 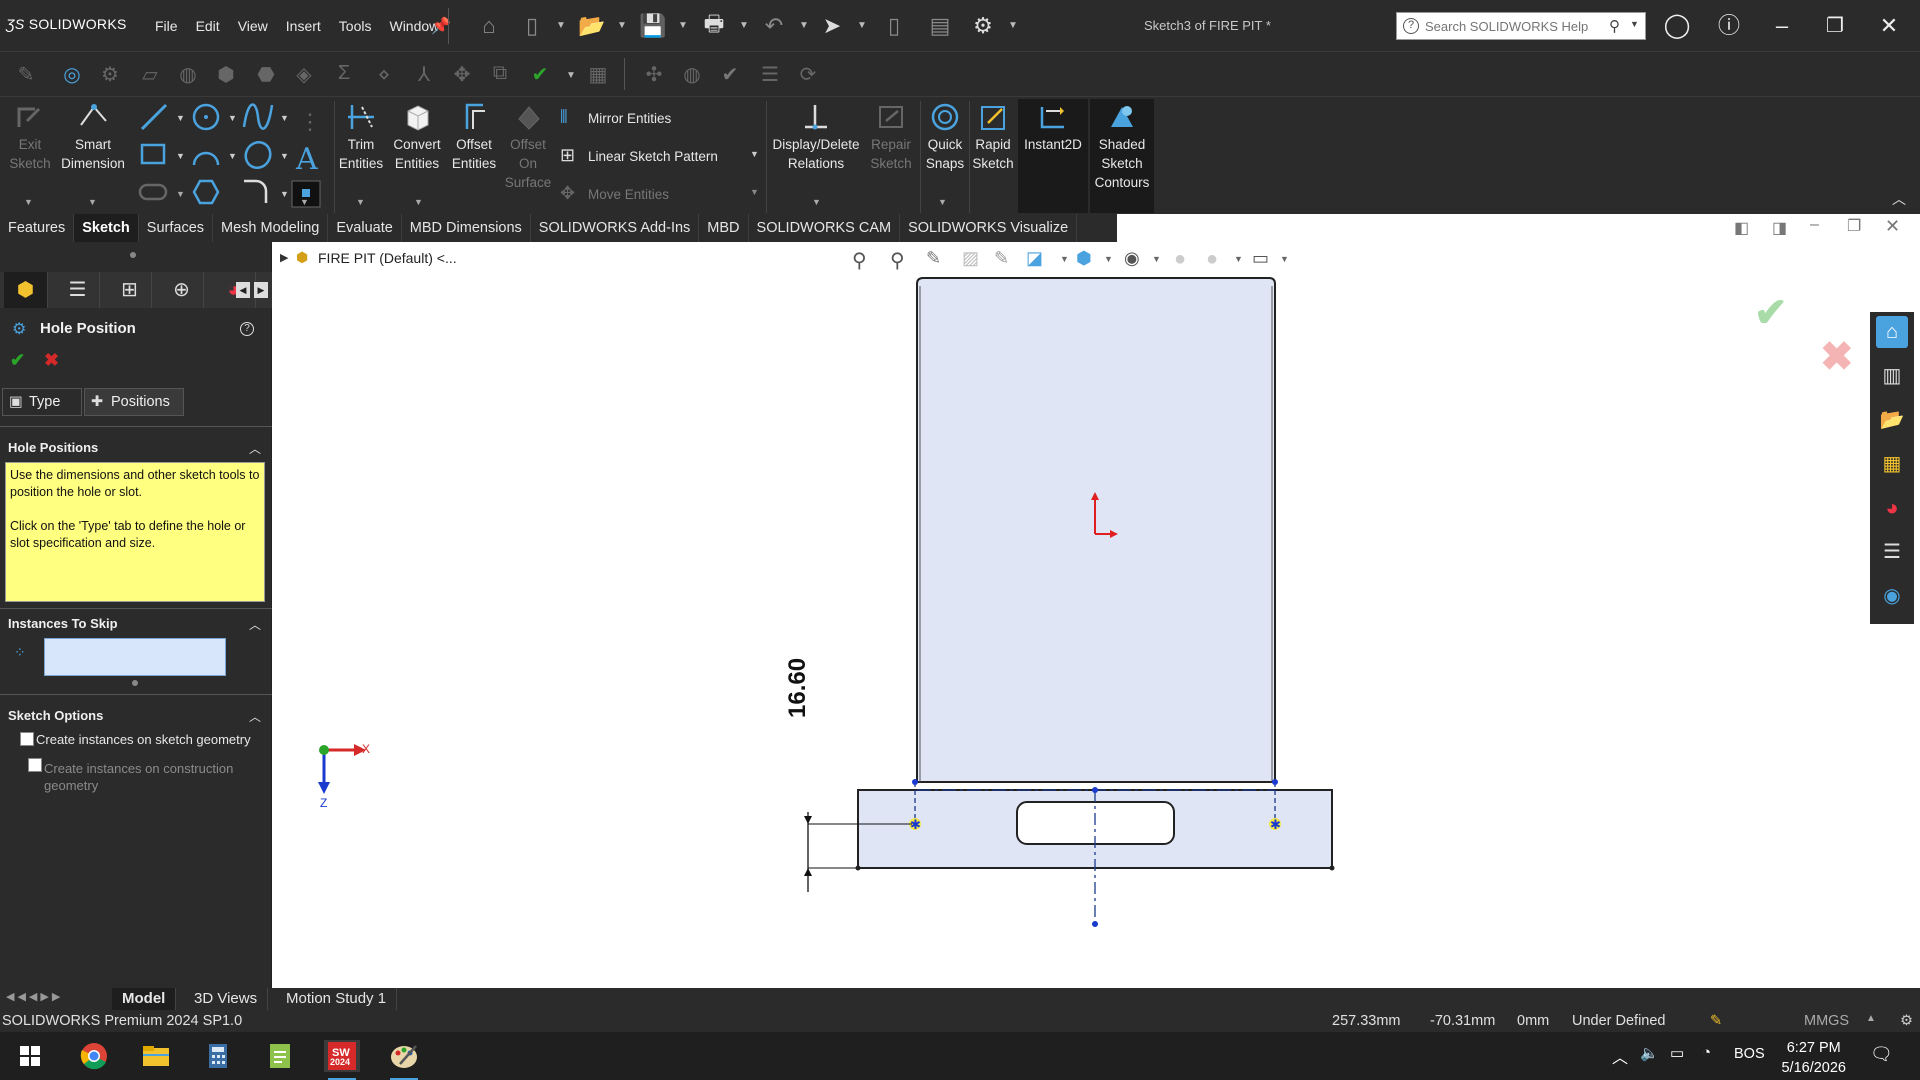 I want to click on save-icon: 💾, so click(x=653, y=26).